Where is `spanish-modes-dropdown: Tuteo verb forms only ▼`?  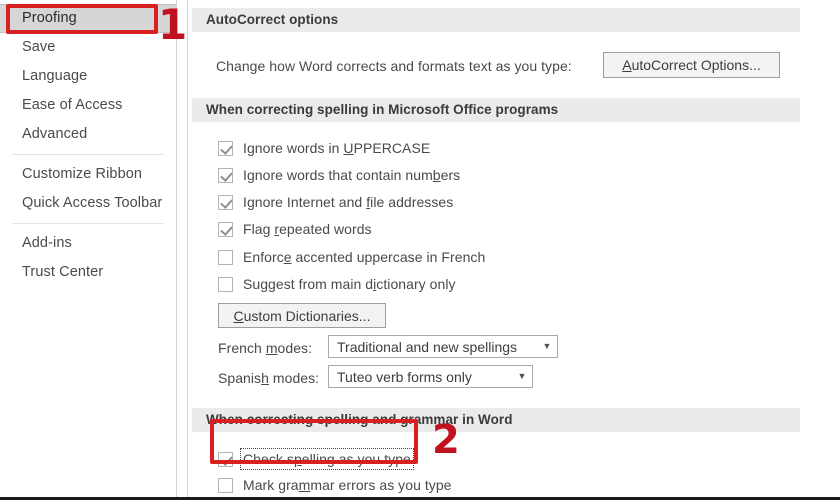
spanish-modes-dropdown: Tuteo verb forms only ▼ is located at coordinates (430, 376).